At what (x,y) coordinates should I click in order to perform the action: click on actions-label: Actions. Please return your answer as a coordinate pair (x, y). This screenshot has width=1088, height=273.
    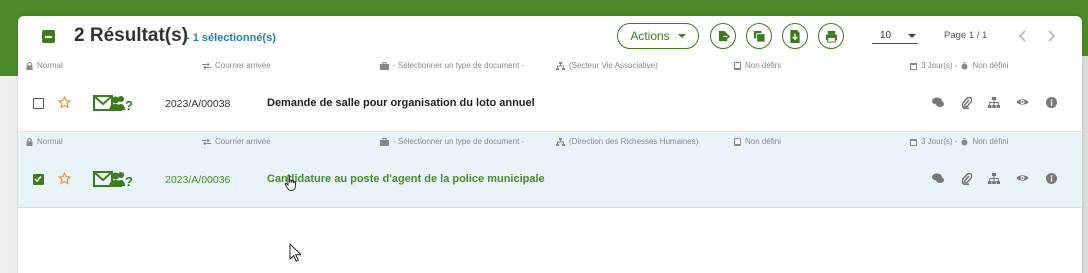
    Looking at the image, I should click on (650, 36).